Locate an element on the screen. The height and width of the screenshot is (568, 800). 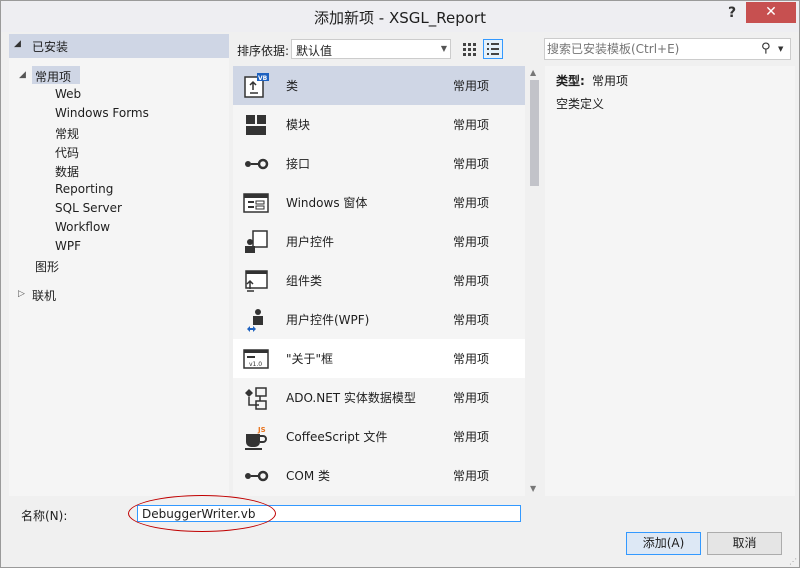
tree-item-windows-forms: Windows Forms is located at coordinates (102, 113).